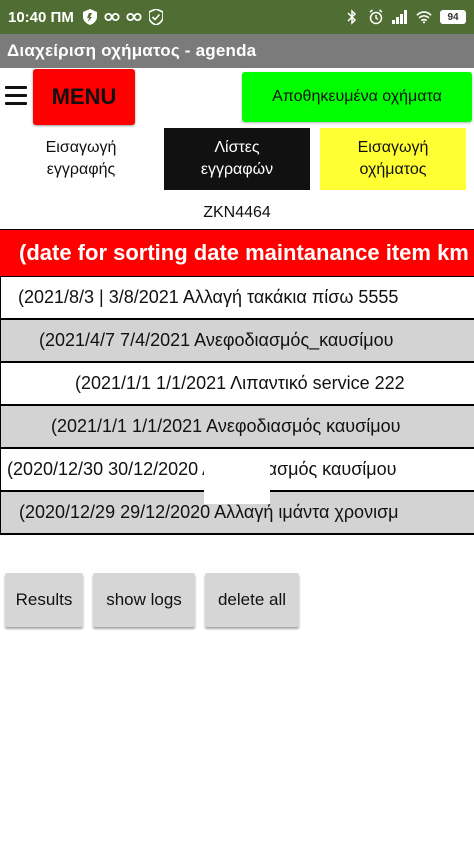  What do you see at coordinates (400, 17) in the screenshot?
I see `signal-icon` at bounding box center [400, 17].